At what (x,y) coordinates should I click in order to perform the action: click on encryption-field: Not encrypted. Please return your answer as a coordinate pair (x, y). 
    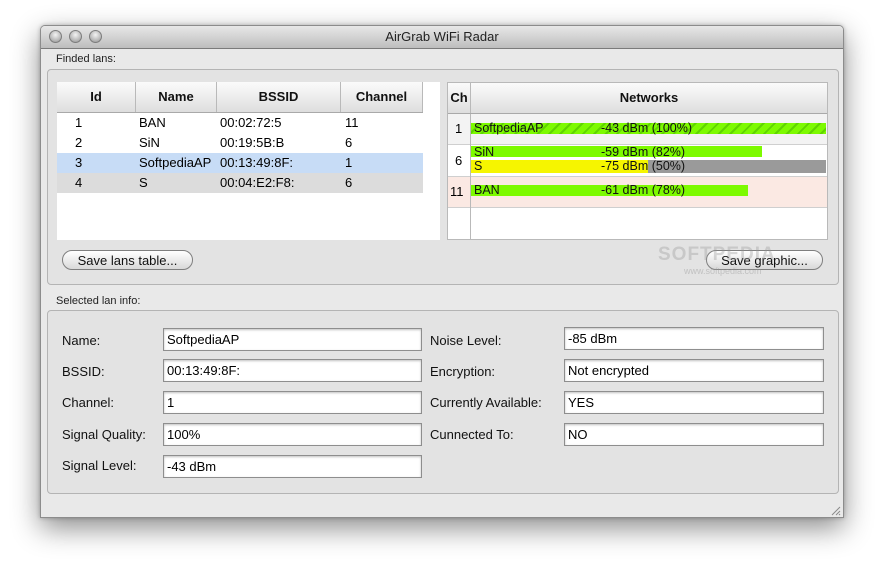
    Looking at the image, I should click on (694, 370).